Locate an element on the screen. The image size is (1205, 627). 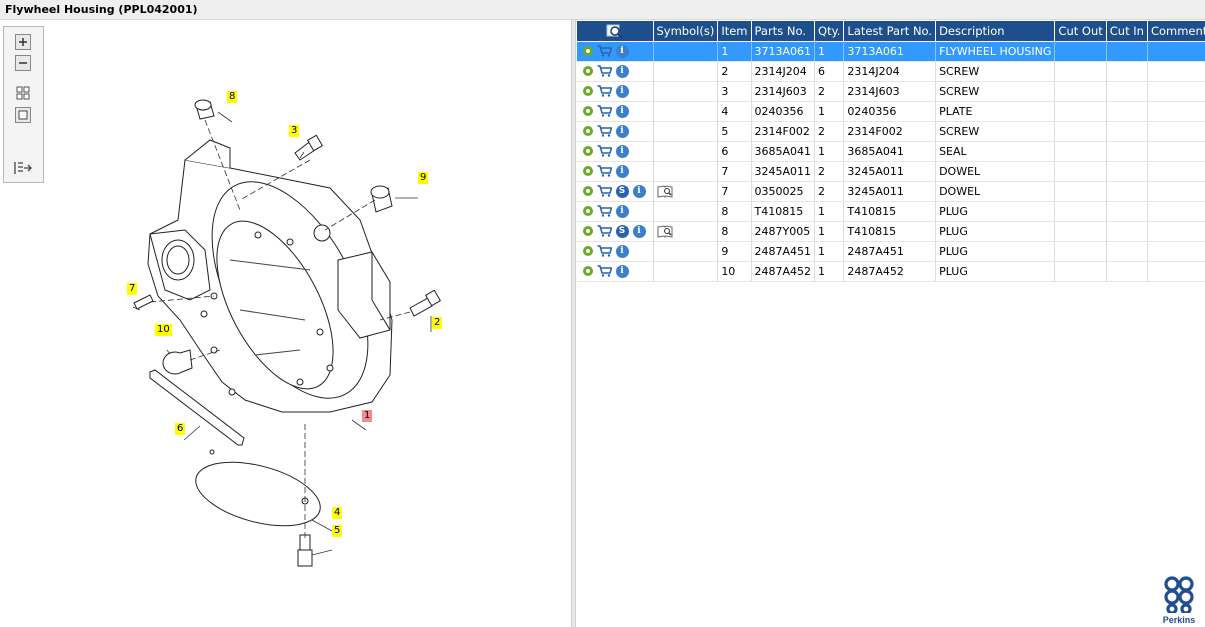
table-row: i 4 0240356 1 0240356 PLATE is located at coordinates (890, 111).